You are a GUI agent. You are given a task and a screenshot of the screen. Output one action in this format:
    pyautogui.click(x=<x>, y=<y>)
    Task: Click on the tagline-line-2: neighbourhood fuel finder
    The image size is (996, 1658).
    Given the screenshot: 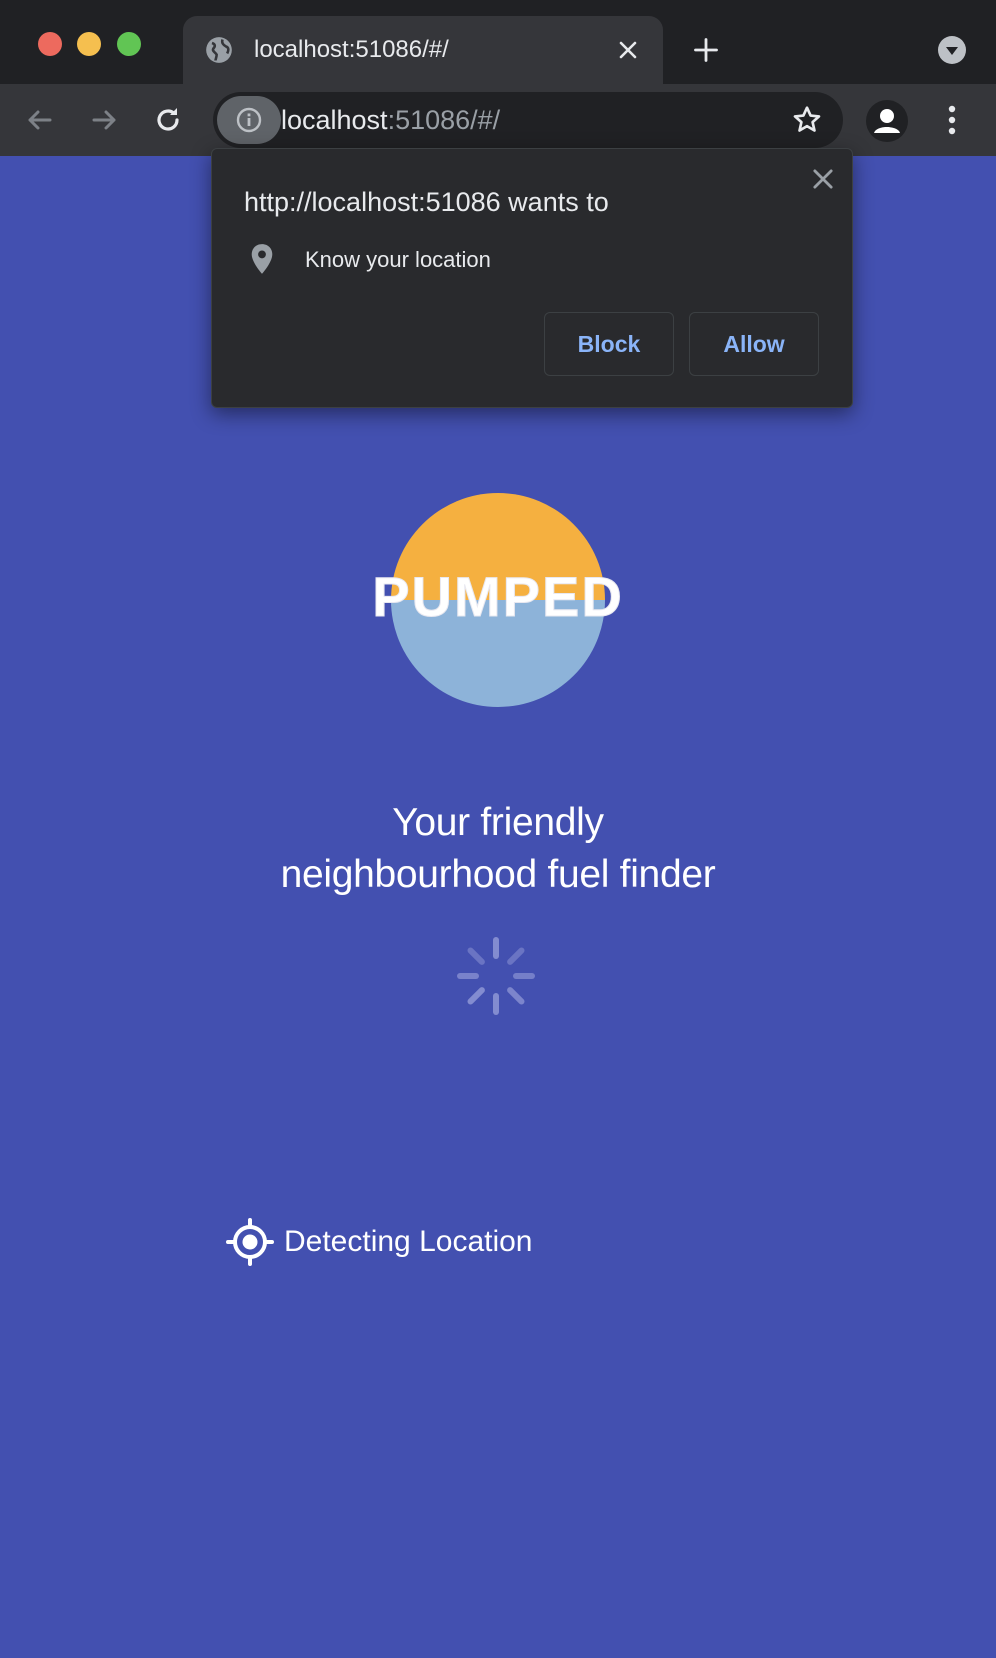 What is the action you would take?
    pyautogui.click(x=498, y=874)
    